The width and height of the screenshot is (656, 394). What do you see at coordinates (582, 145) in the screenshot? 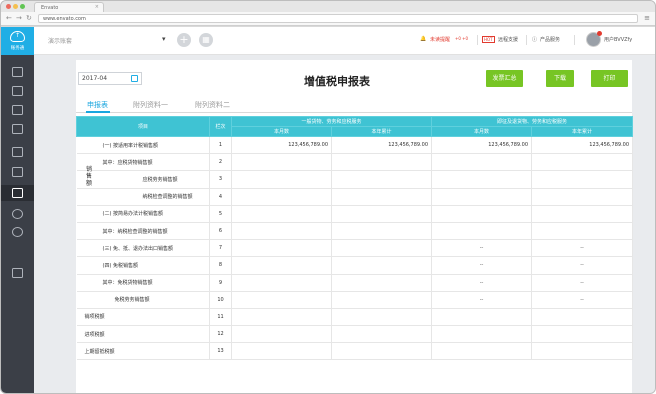
I see `value-cell-c4: 123,456,789.00` at bounding box center [582, 145].